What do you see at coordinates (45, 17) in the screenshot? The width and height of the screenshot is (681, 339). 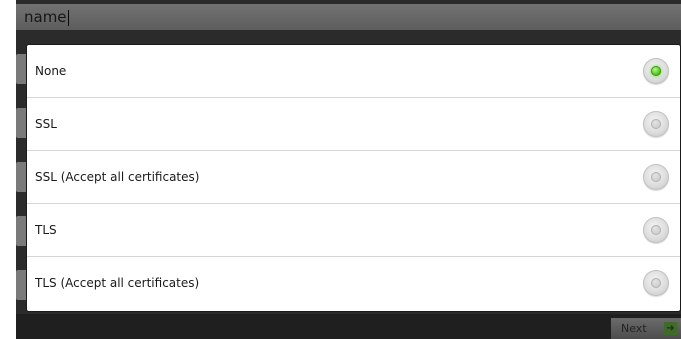 I see `username-field-value: name` at bounding box center [45, 17].